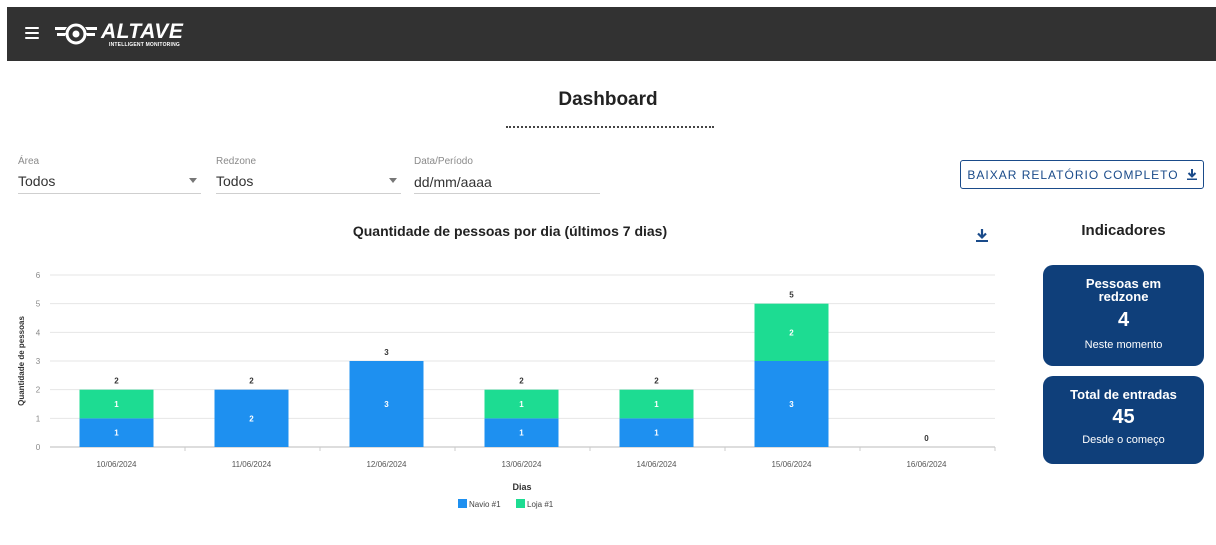  I want to click on y-tick-label: 3, so click(38, 361).